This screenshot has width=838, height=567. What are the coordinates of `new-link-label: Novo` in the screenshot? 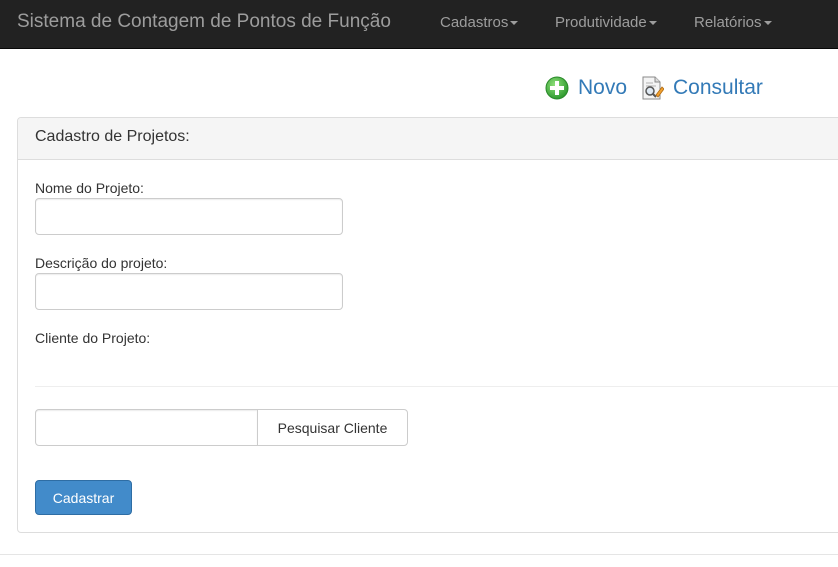 It's located at (603, 87).